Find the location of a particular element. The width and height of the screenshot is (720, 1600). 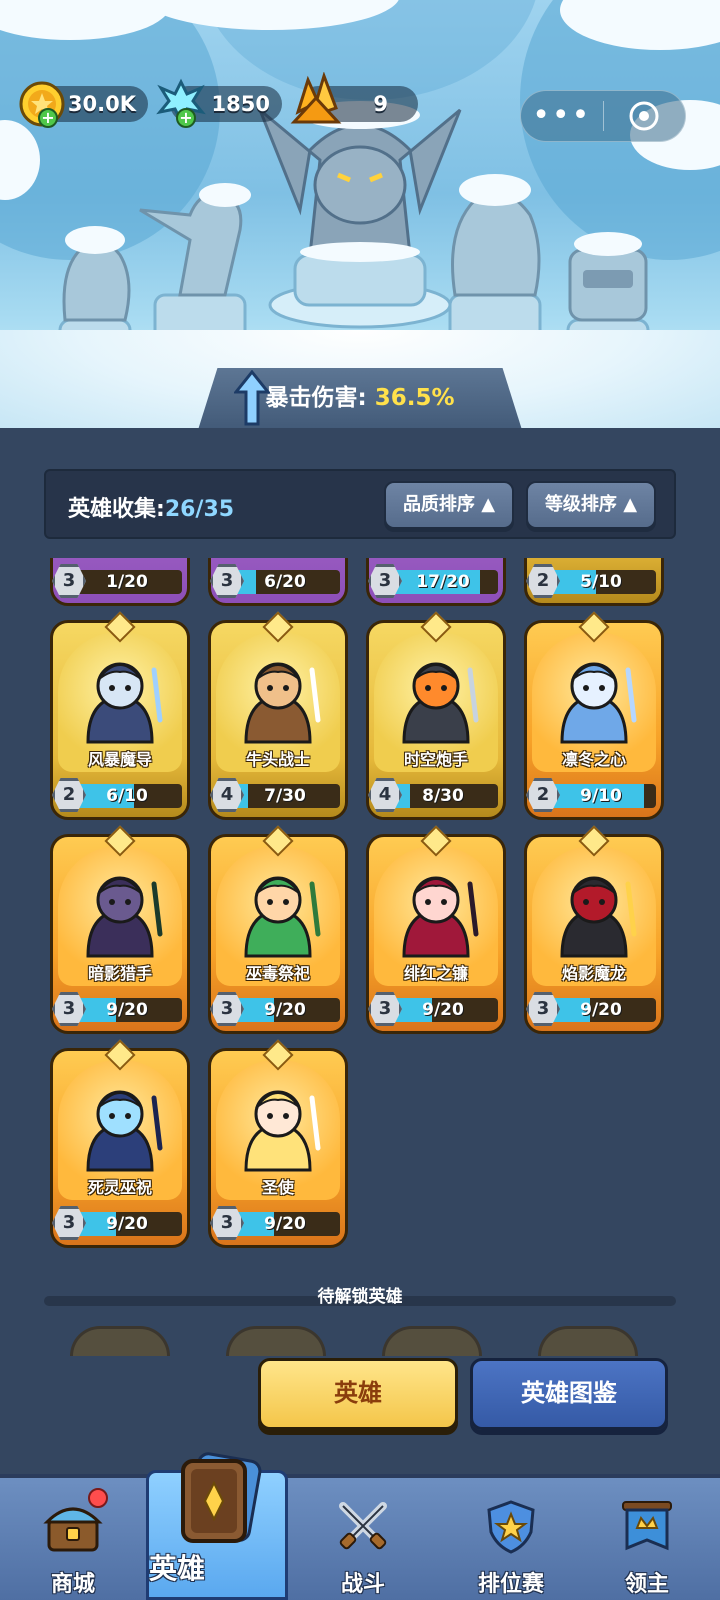

hero-card: 6/20 3 is located at coordinates (278, 582).